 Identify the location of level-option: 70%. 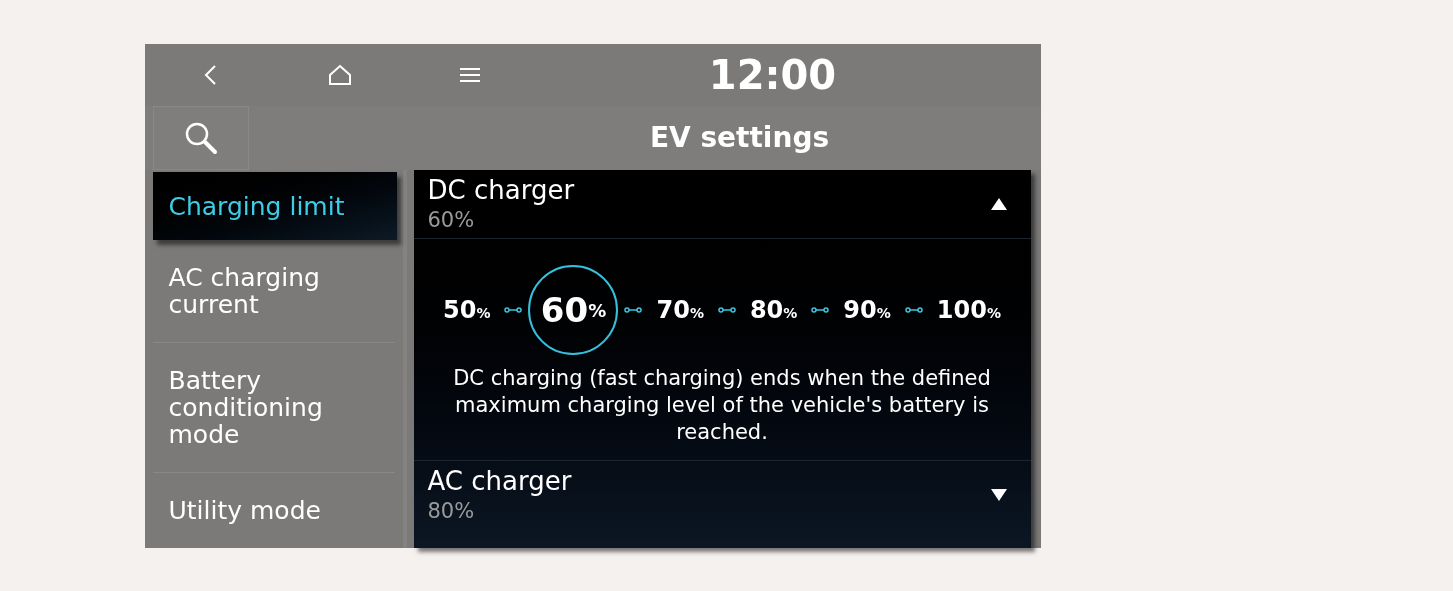
(680, 310).